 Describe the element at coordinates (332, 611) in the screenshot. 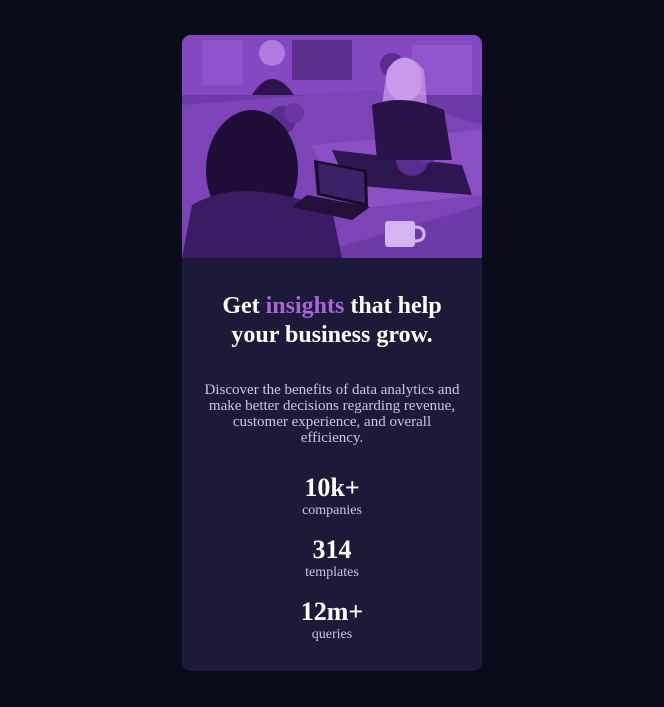

I see `stat-value: 12m+` at that location.